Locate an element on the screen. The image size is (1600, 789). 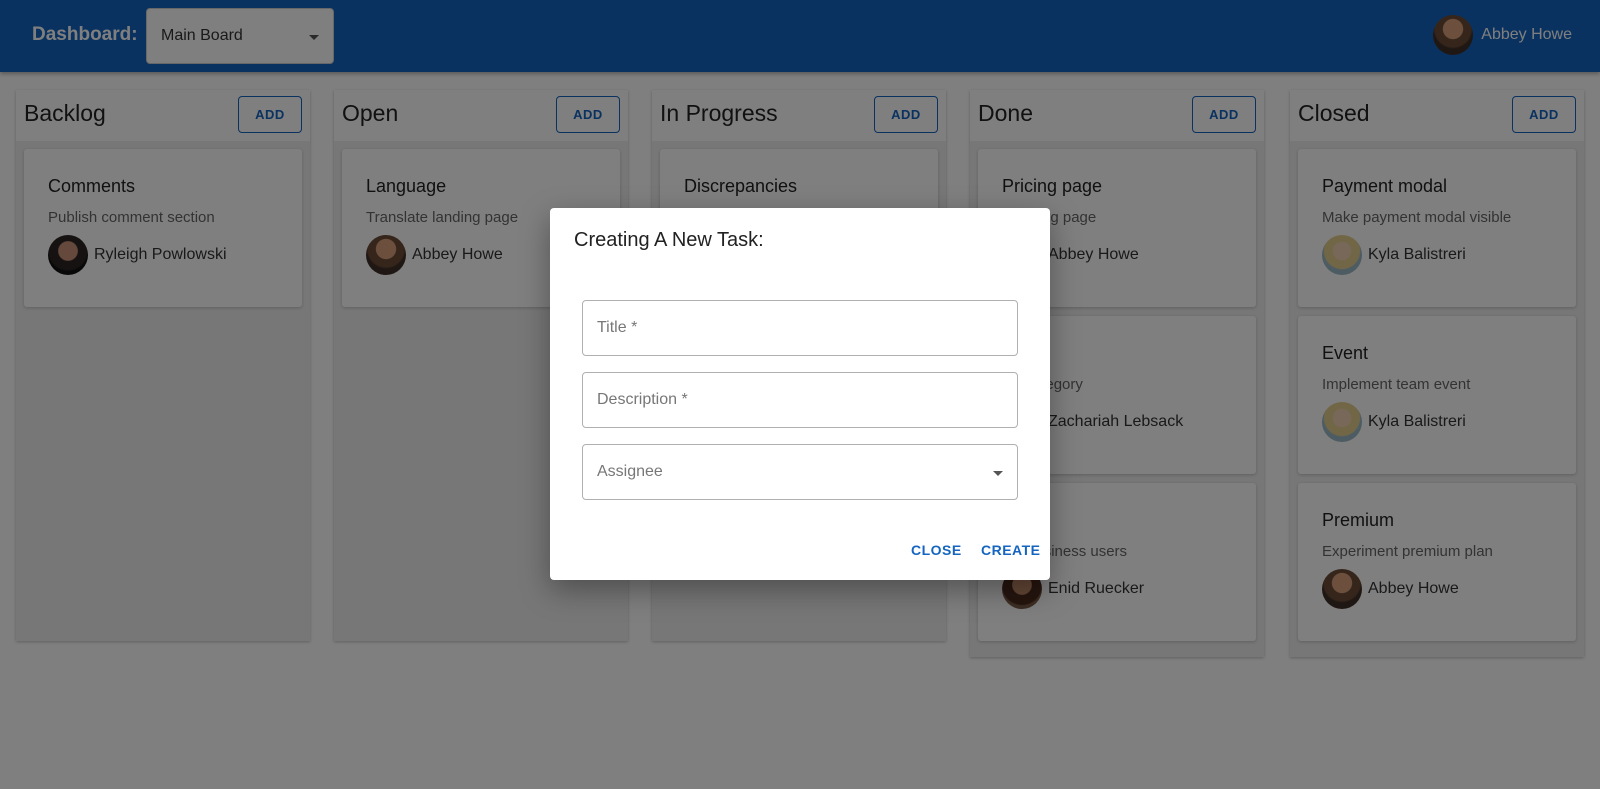
description-input: Description * is located at coordinates (800, 400).